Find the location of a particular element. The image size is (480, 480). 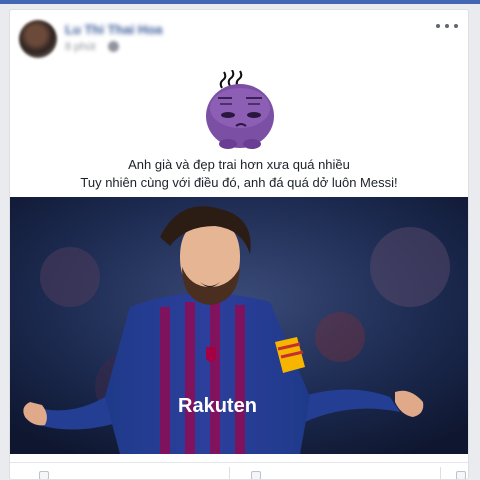

purple-blob-sticker is located at coordinates (240, 109).